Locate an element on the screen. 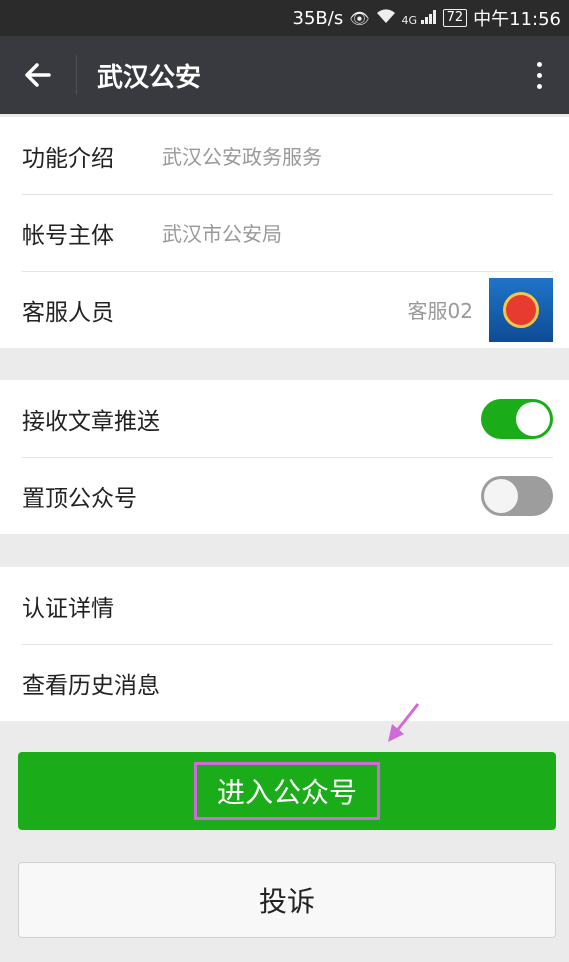  owner-row: 帐号主体 武汉市公安局 is located at coordinates (284, 232).